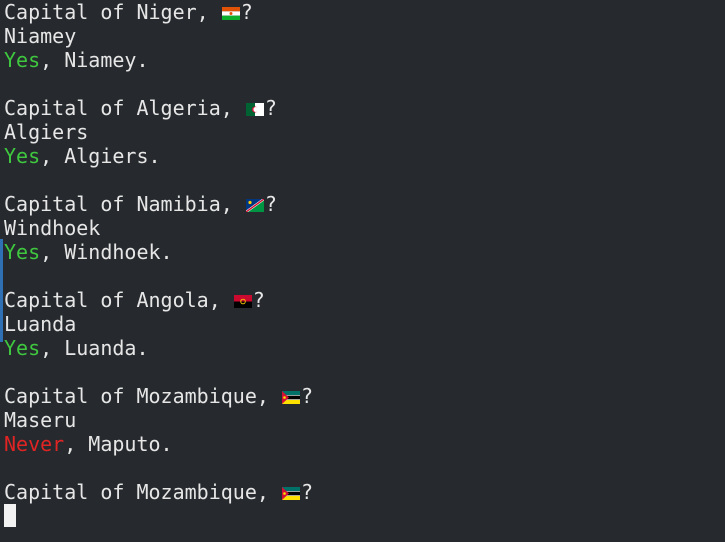  Describe the element at coordinates (364, 204) in the screenshot. I see `question-line: Capital of Namibia, ?` at that location.